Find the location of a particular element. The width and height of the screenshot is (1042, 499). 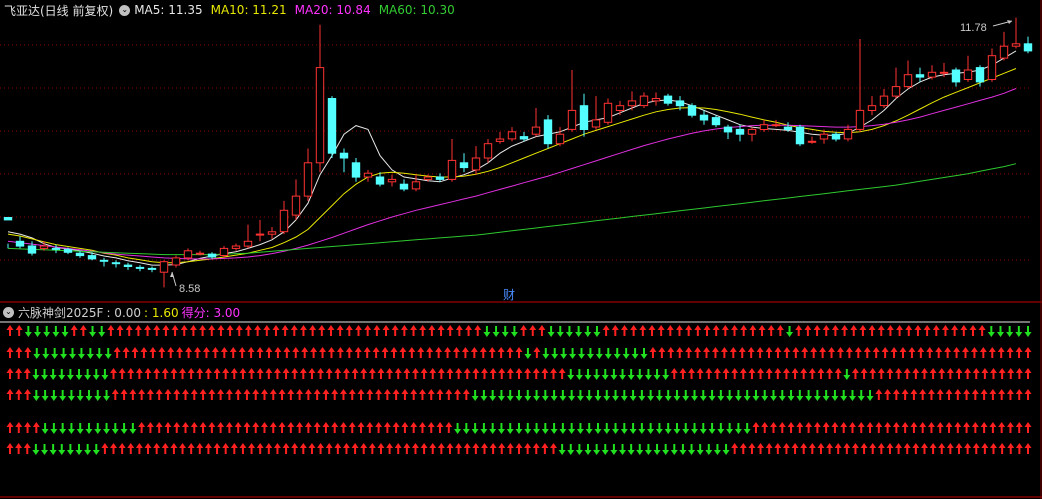

ma-legend-item: MA20: 10.84 is located at coordinates (333, 10).